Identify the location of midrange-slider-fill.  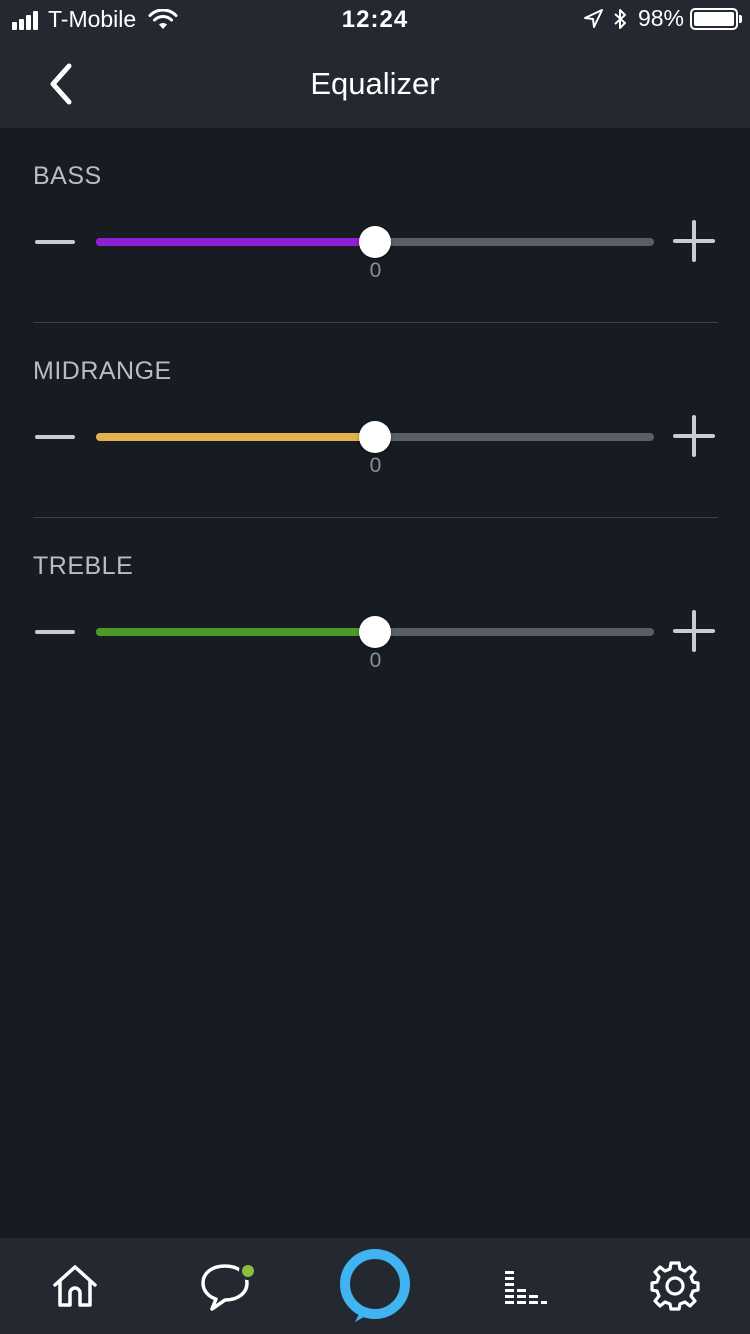
(235, 437).